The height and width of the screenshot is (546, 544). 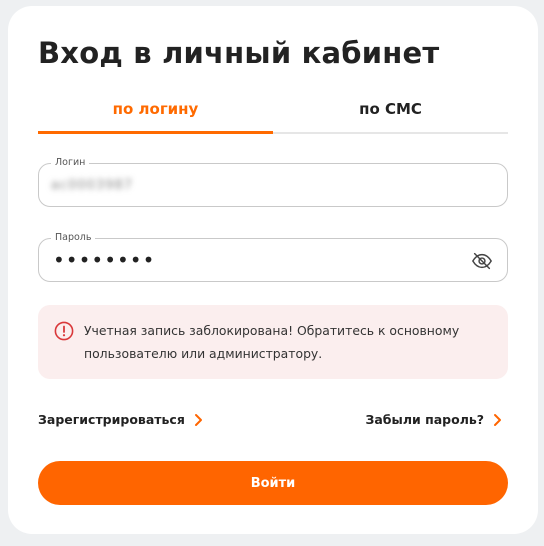 What do you see at coordinates (273, 256) in the screenshot?
I see `password-field: Пароль ••••••••` at bounding box center [273, 256].